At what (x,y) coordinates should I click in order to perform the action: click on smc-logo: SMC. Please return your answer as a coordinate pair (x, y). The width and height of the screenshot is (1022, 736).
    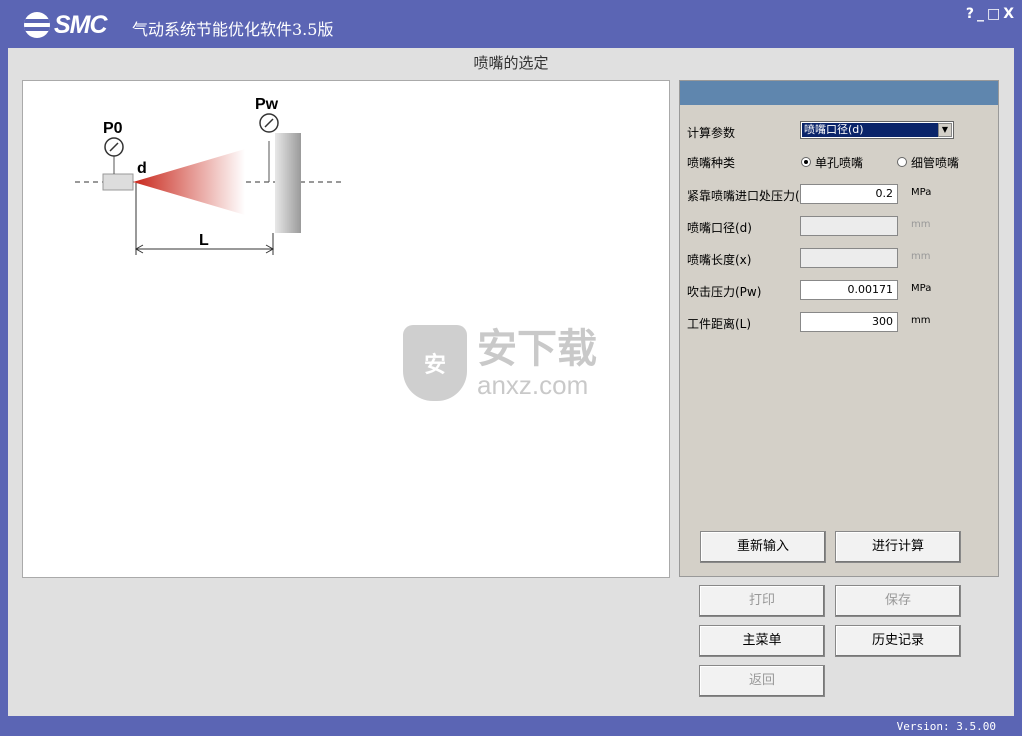
    Looking at the image, I should click on (66, 24).